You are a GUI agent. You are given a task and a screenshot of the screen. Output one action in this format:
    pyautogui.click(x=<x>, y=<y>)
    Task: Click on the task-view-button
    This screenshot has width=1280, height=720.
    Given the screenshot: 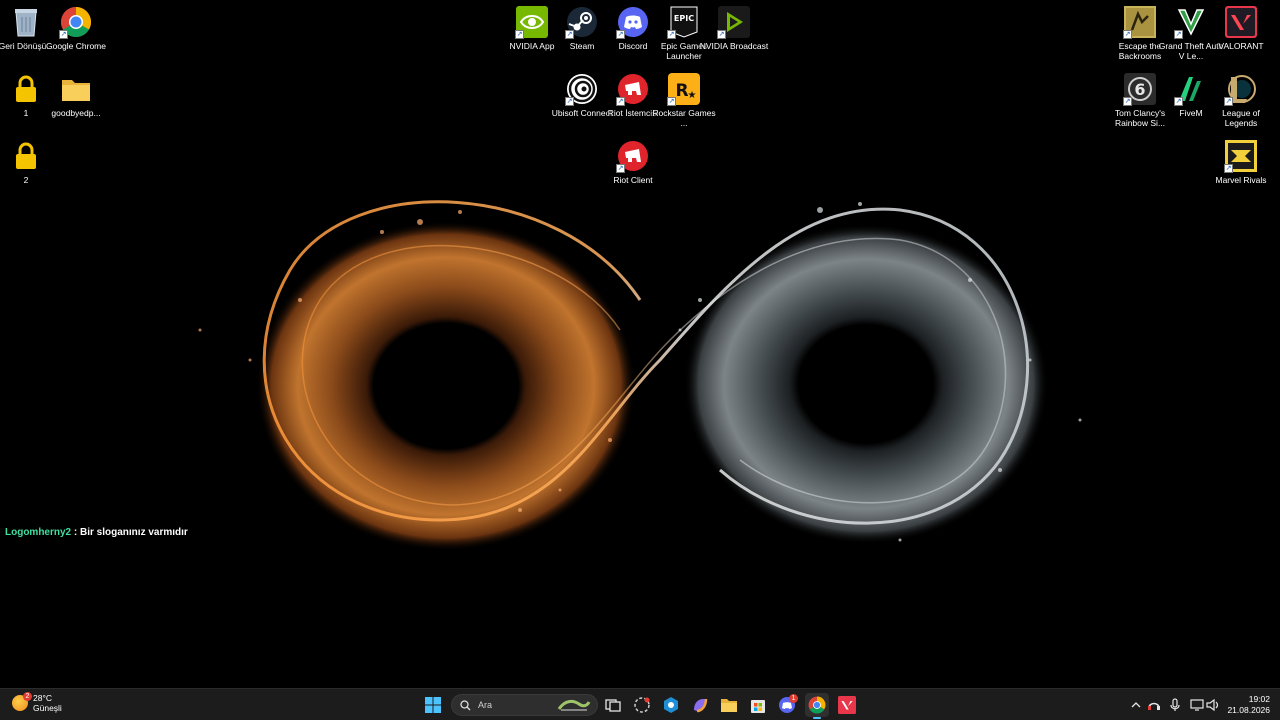 What is the action you would take?
    pyautogui.click(x=613, y=705)
    